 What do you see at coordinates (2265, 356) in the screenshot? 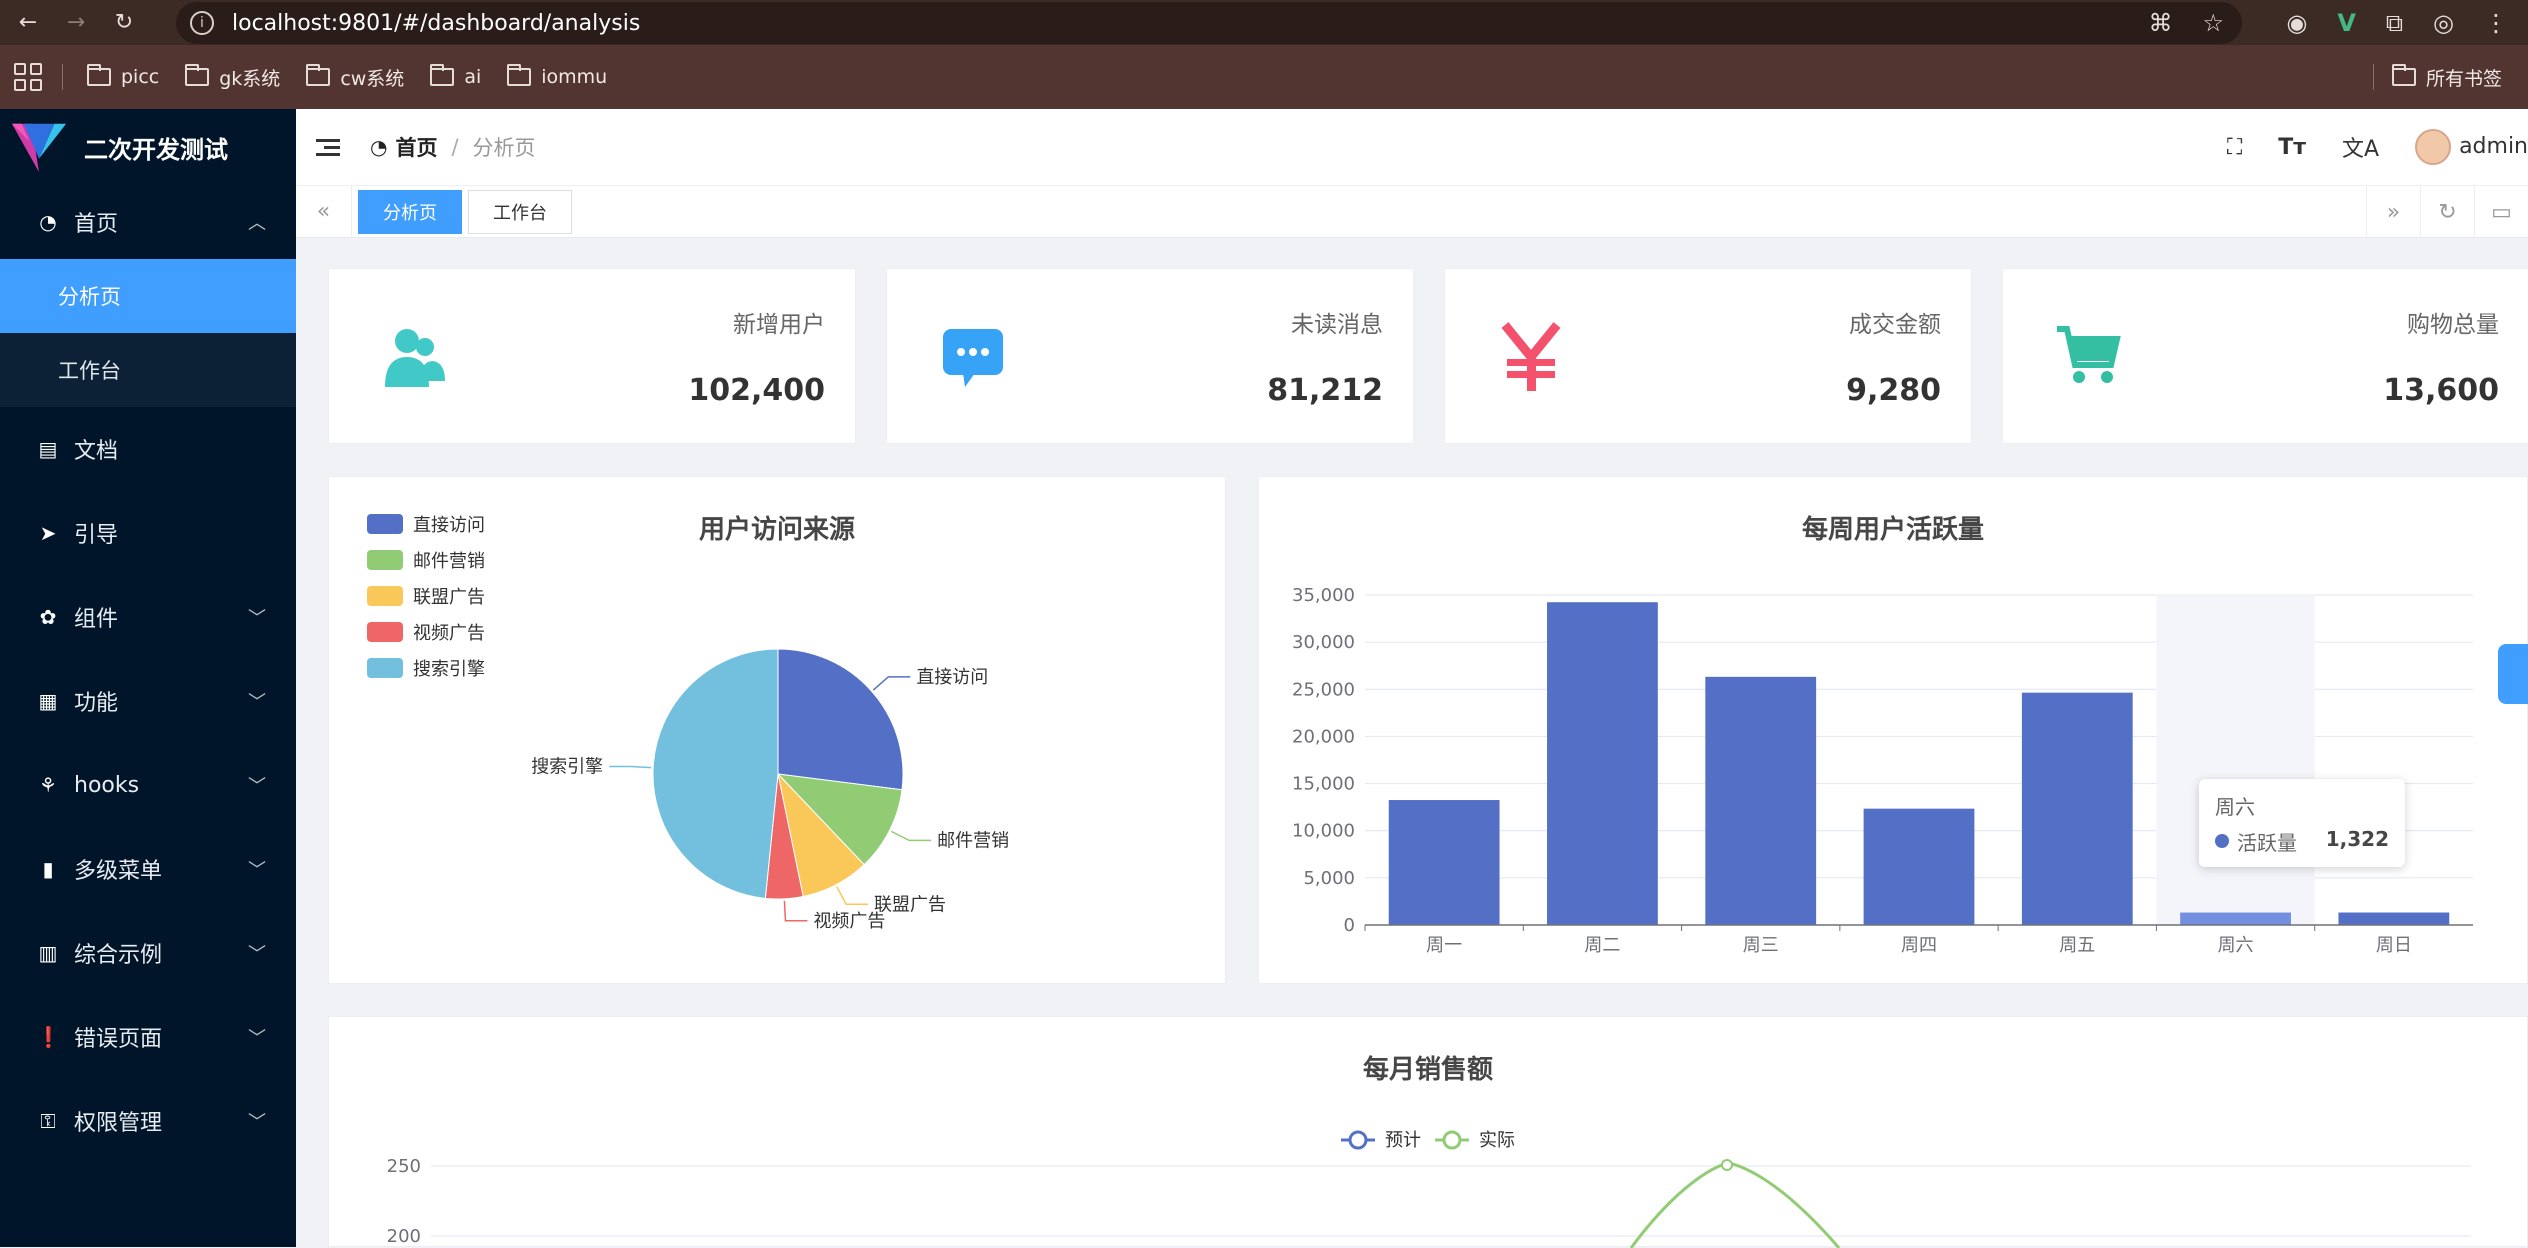
I see `stat-card-shopping: 购物总量 13,600` at bounding box center [2265, 356].